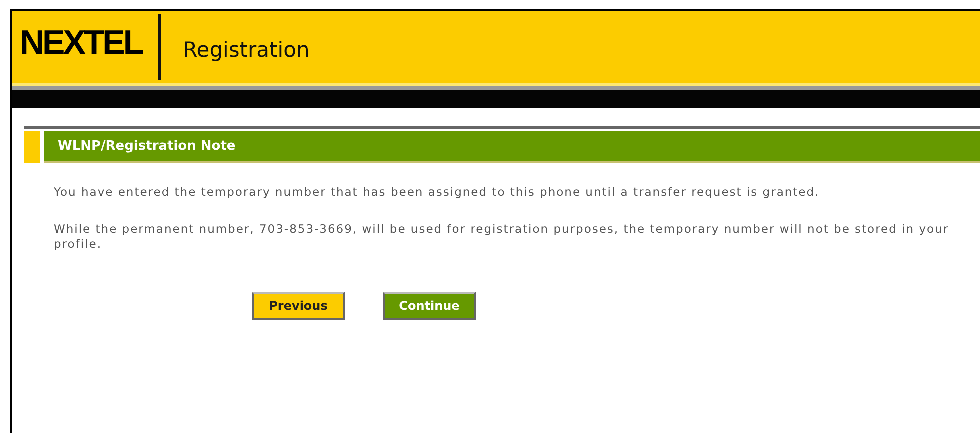 Image resolution: width=980 pixels, height=433 pixels. Describe the element at coordinates (160, 47) in the screenshot. I see `logo-divider` at that location.